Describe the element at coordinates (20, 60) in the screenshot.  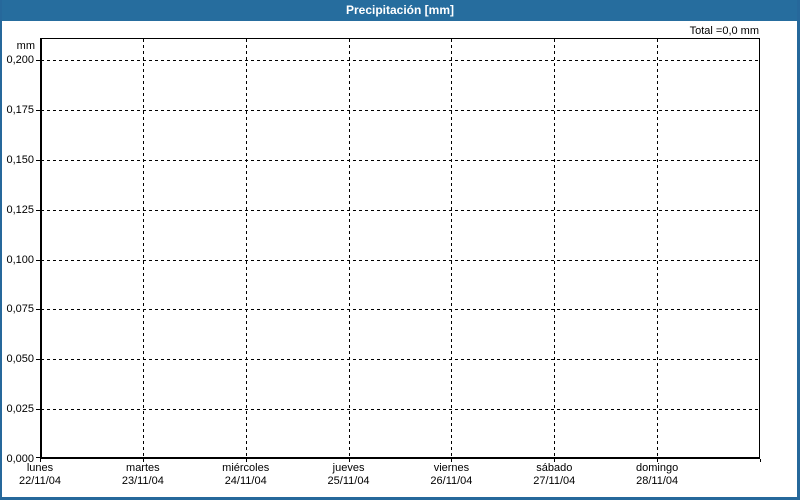
I see `y-tick-label: 0,200` at that location.